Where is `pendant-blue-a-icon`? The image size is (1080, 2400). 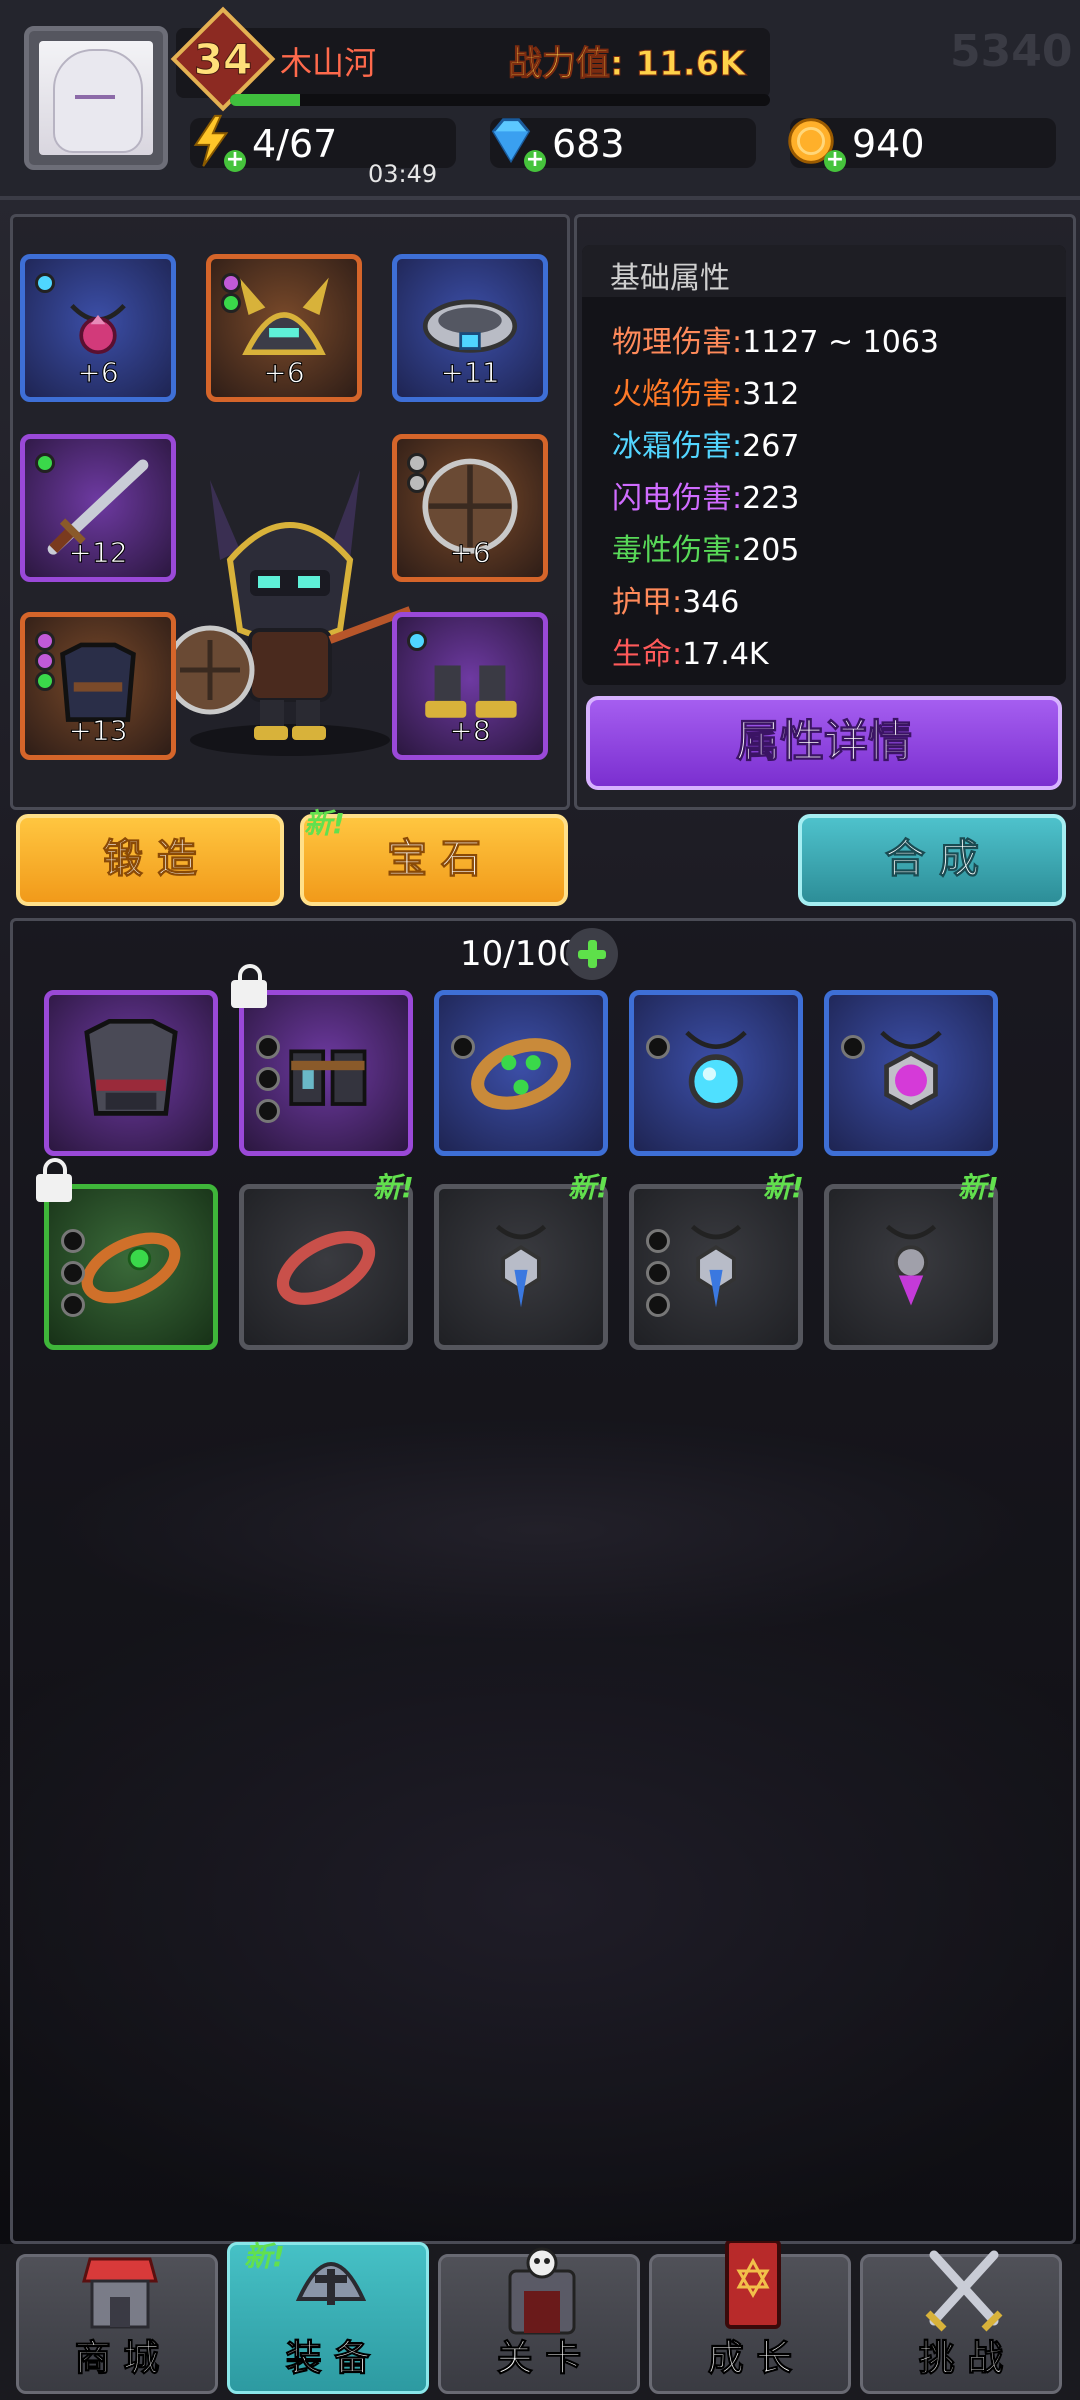 pendant-blue-a-icon is located at coordinates (521, 1266).